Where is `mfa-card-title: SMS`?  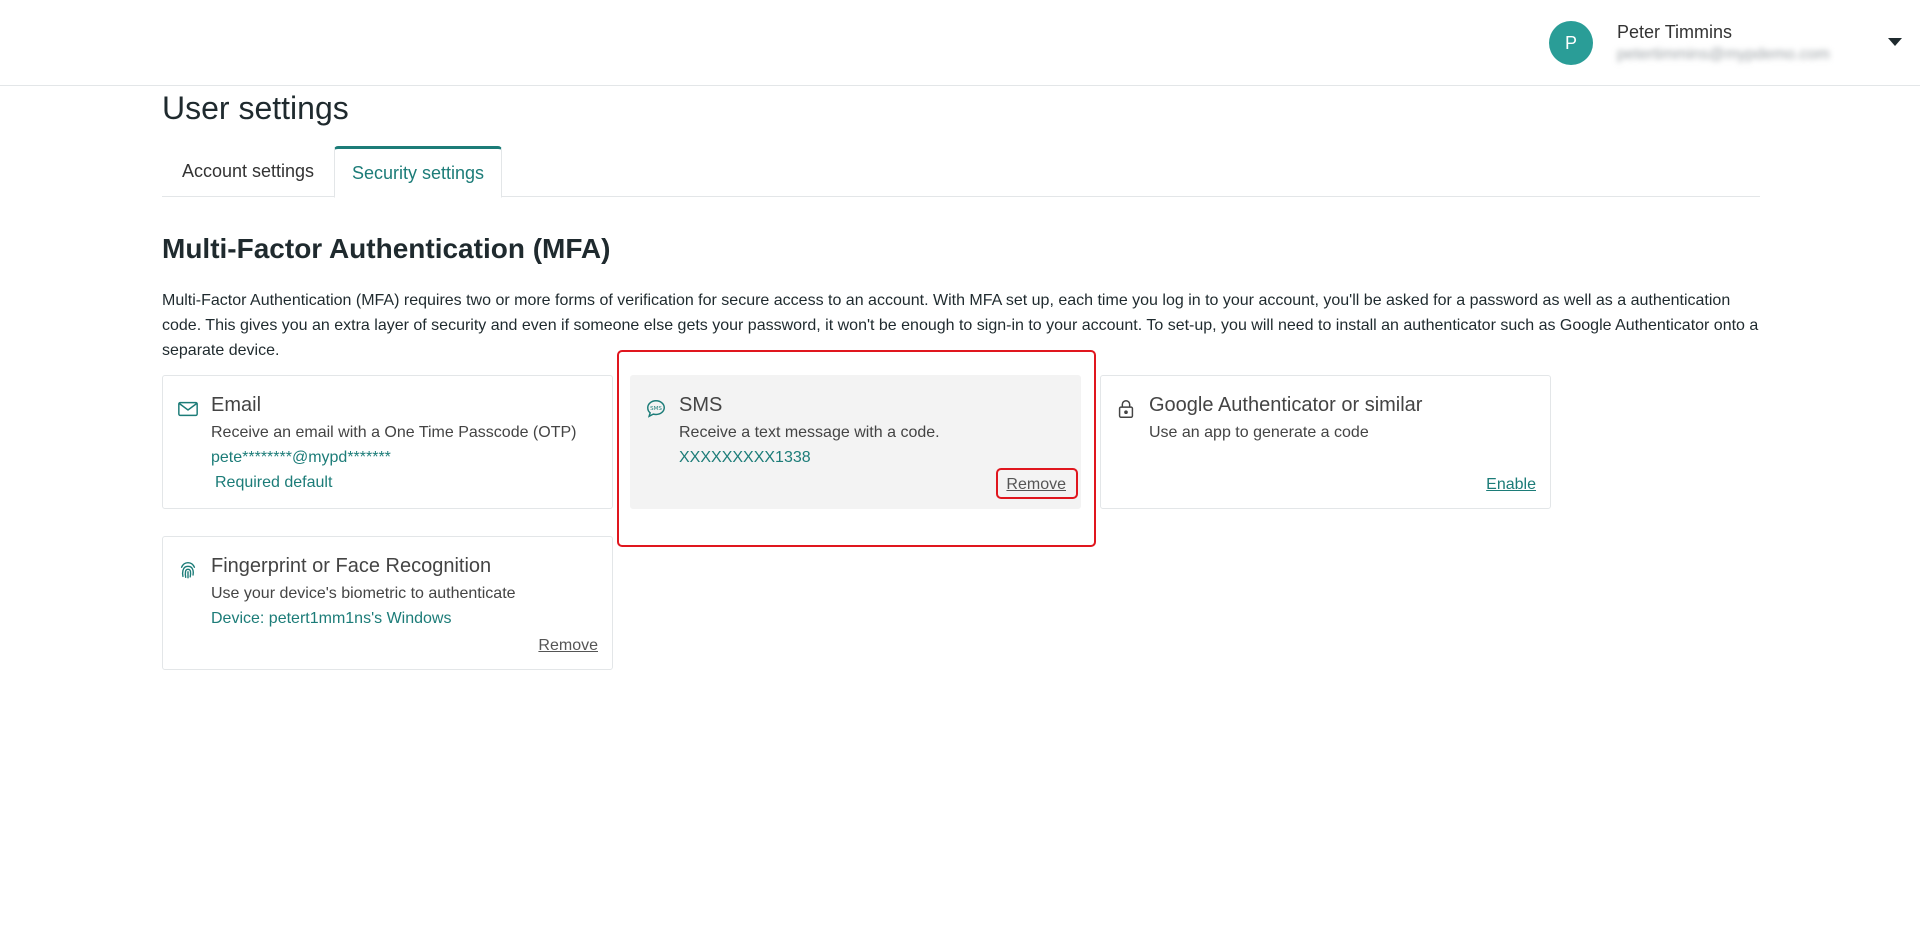 mfa-card-title: SMS is located at coordinates (701, 405).